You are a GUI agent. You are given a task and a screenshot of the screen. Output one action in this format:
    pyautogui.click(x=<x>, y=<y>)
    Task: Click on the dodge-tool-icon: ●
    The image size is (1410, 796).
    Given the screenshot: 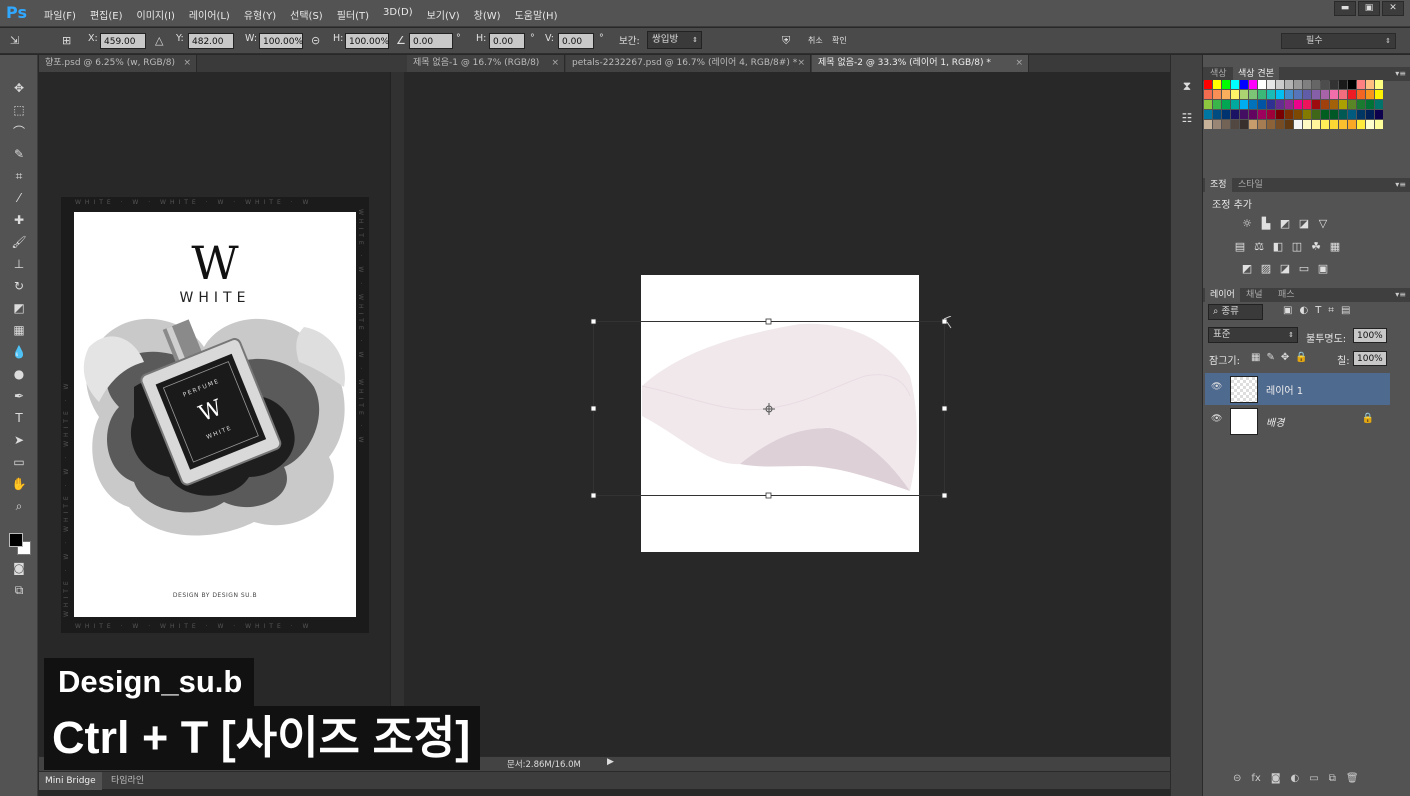 What is the action you would take?
    pyautogui.click(x=19, y=374)
    